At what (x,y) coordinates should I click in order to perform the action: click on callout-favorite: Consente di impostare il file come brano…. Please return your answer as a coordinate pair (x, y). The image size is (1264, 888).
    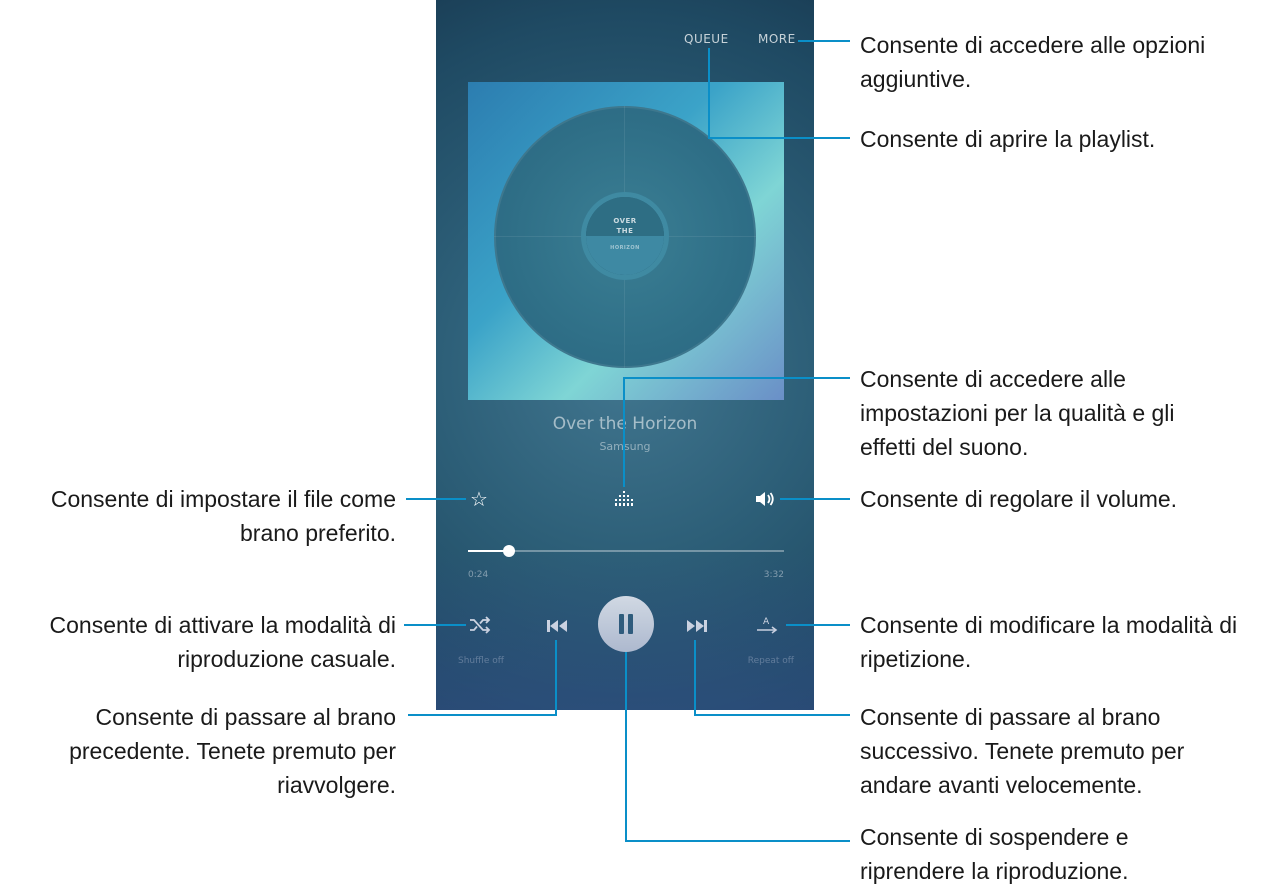
    Looking at the image, I should click on (223, 516).